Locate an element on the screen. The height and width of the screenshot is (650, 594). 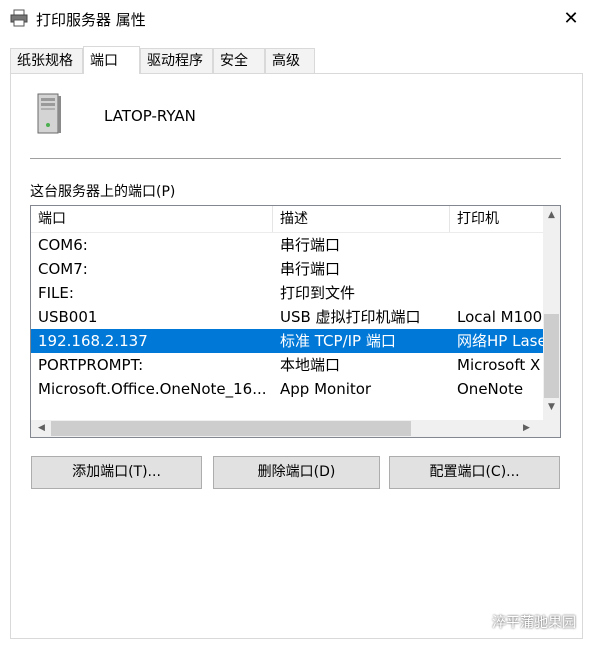
window-title: 打印服务器 属性 is located at coordinates (91, 20).